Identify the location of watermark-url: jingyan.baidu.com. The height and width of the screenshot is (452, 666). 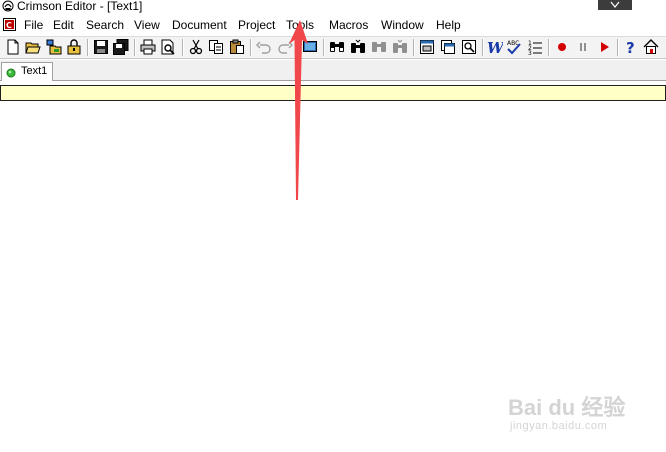
(559, 426).